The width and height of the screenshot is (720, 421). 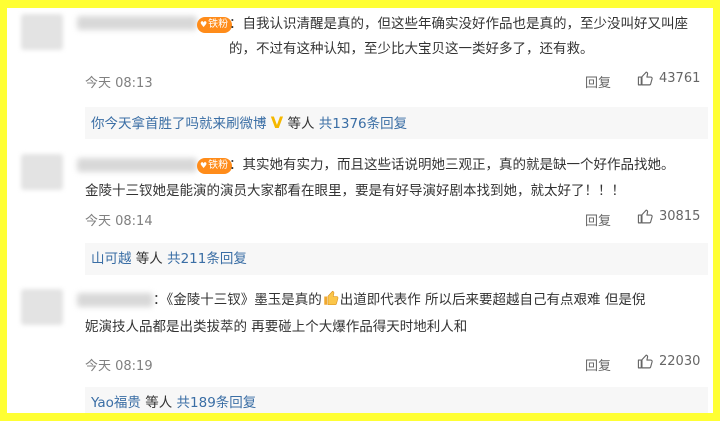 I want to click on reply-user: Yao福贵, so click(x=116, y=403).